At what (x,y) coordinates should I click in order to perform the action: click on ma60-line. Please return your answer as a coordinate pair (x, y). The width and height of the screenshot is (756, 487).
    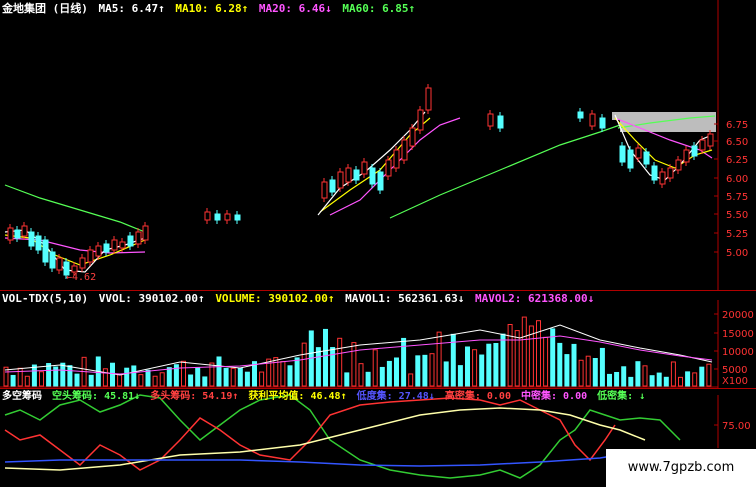
    Looking at the image, I should click on (75, 208).